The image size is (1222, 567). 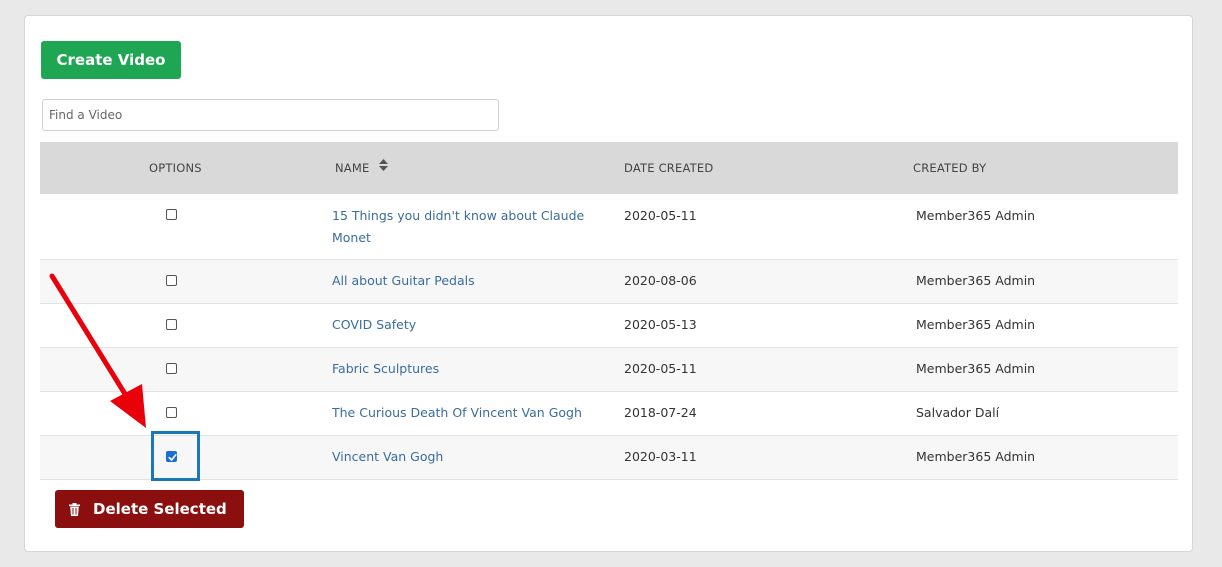 I want to click on created-by: Salvador Dalí, so click(x=958, y=412).